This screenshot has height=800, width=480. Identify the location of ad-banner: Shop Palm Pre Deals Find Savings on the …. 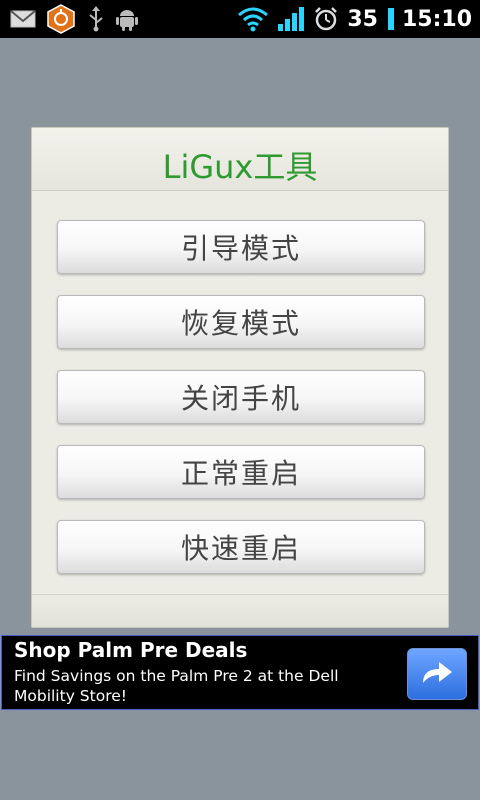
(240, 672).